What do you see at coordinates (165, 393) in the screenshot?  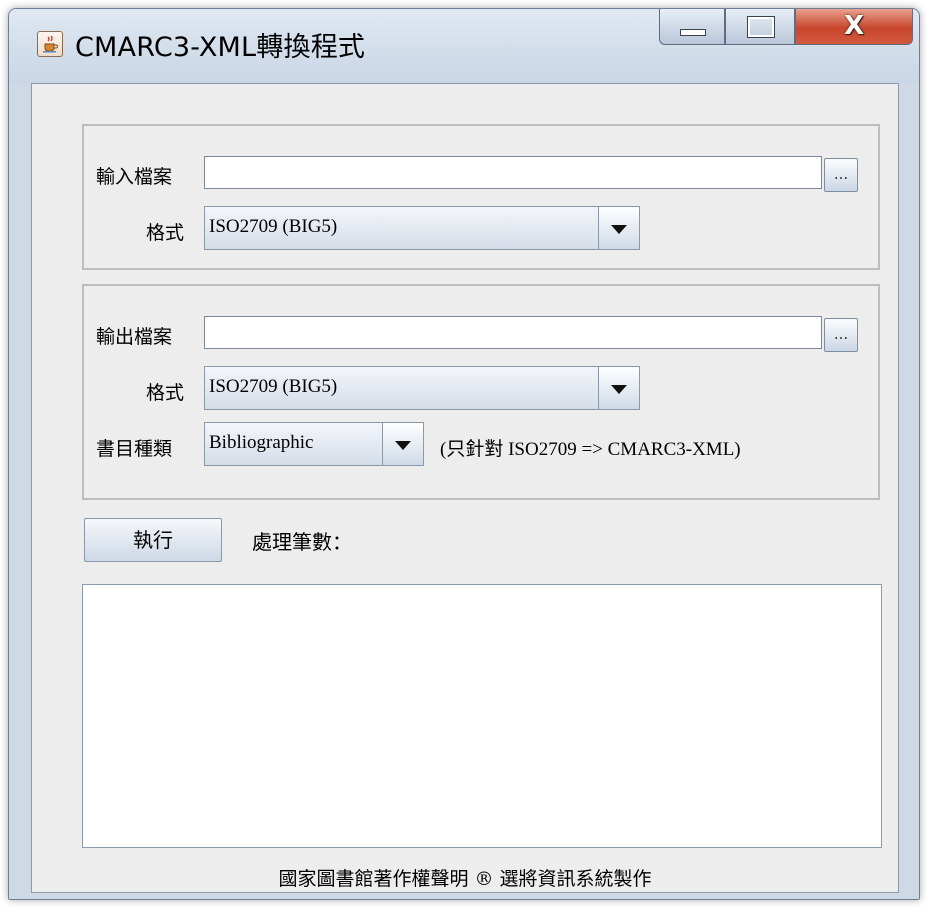 I see `output-format-label: 格式` at bounding box center [165, 393].